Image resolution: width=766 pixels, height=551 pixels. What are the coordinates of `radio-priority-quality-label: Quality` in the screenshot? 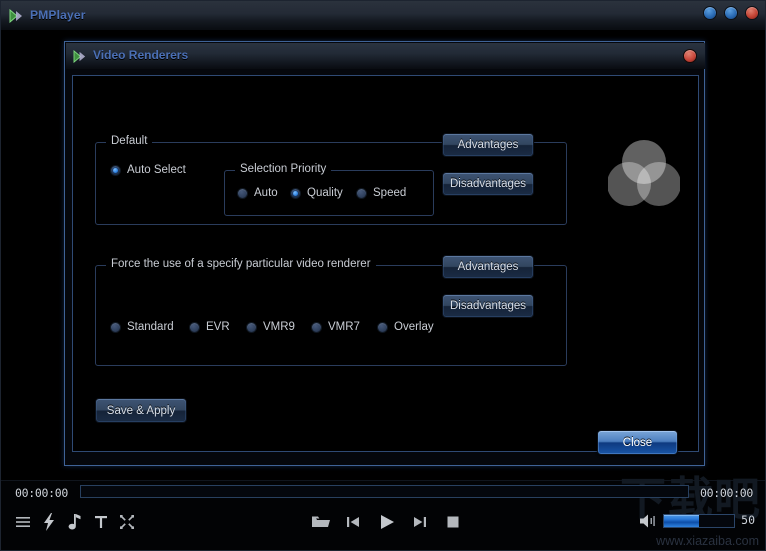 It's located at (325, 193).